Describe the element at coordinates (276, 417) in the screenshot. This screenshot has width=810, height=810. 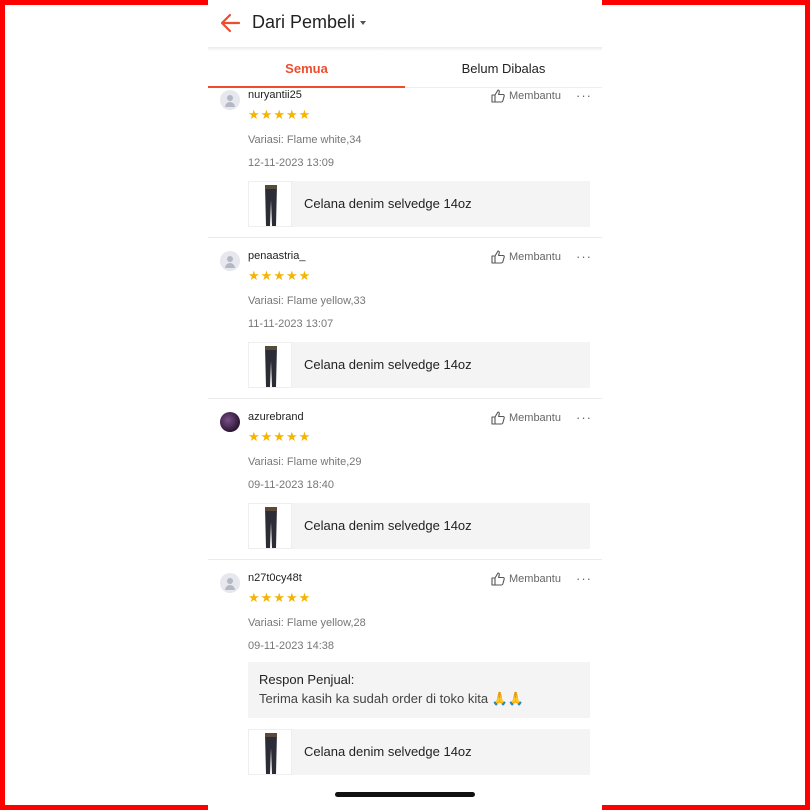
I see `review-username: azurebrand` at that location.